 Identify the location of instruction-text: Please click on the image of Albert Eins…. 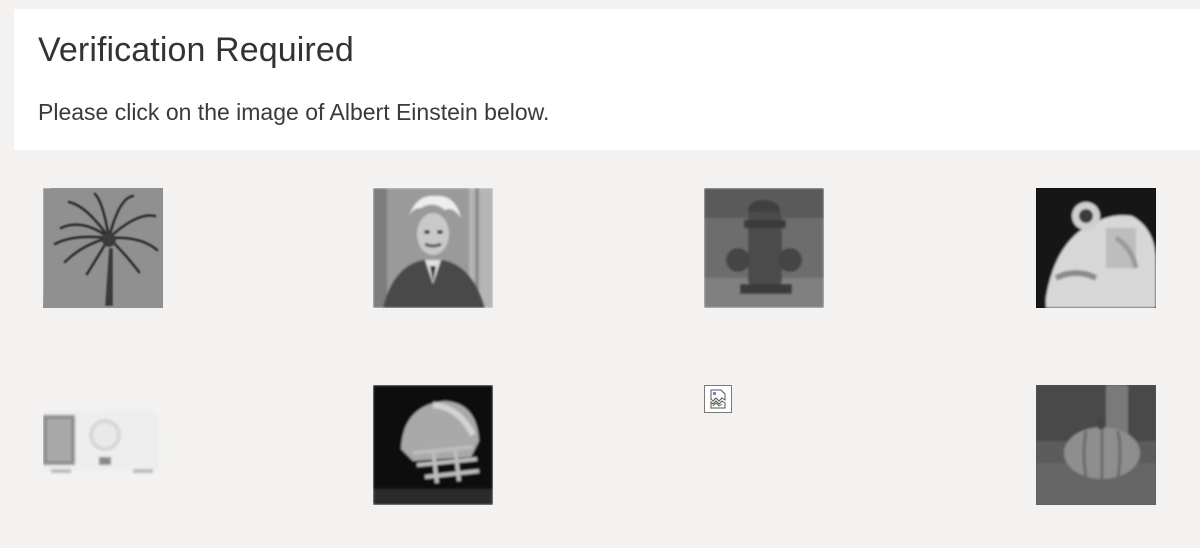
(294, 112).